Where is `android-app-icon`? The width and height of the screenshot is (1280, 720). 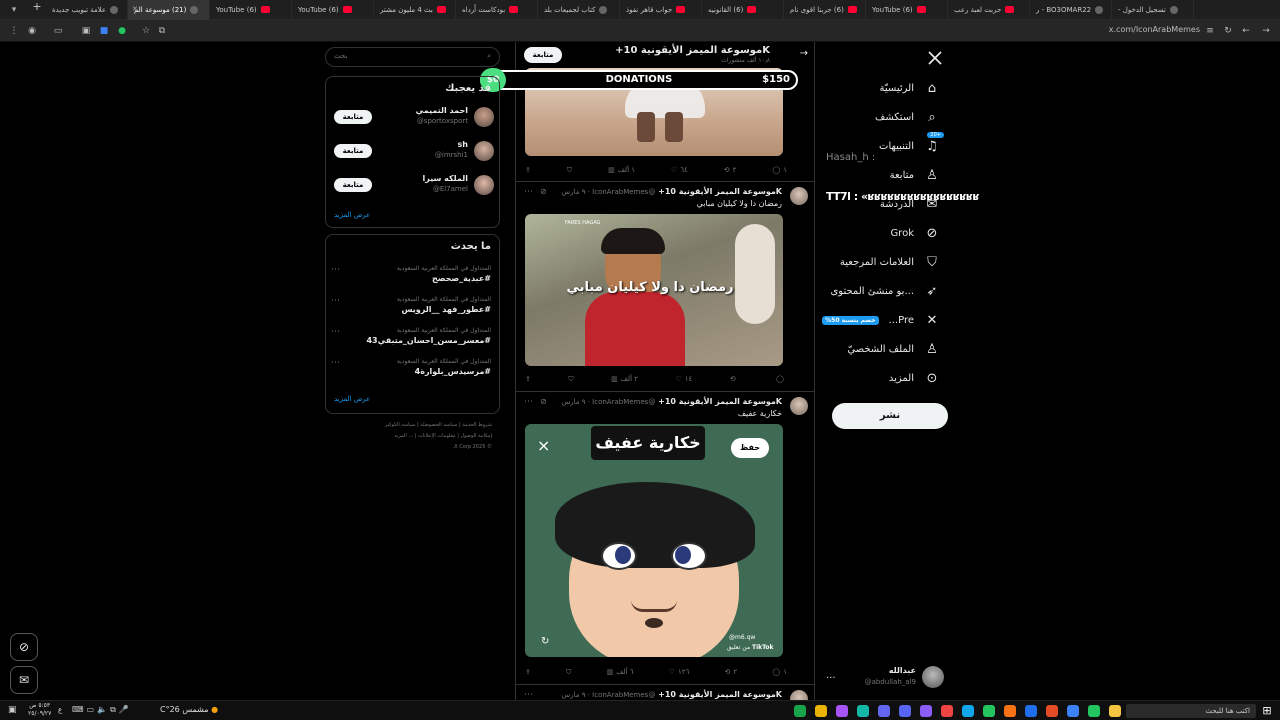 android-app-icon is located at coordinates (800, 711).